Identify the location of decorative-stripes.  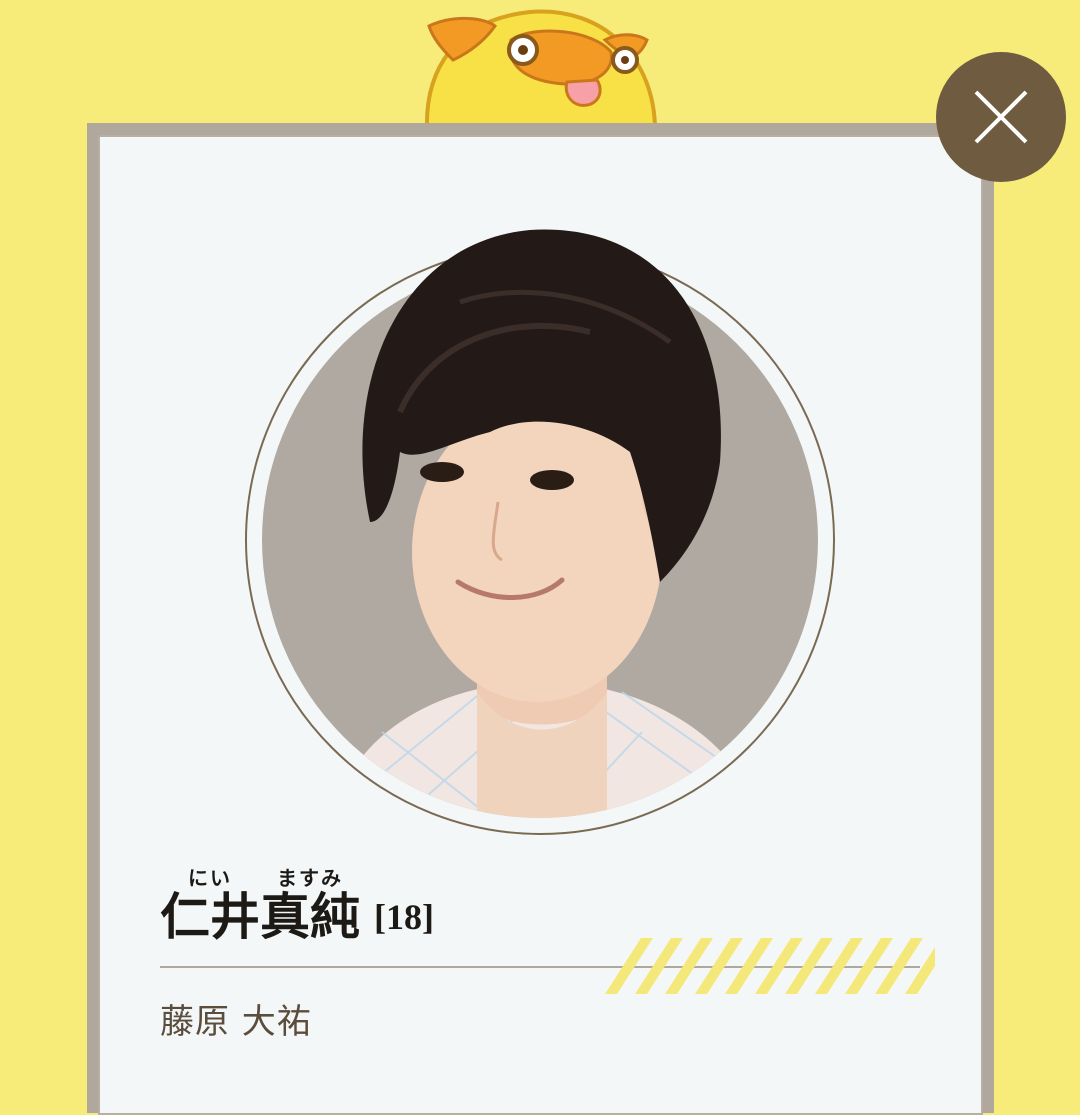
(770, 966).